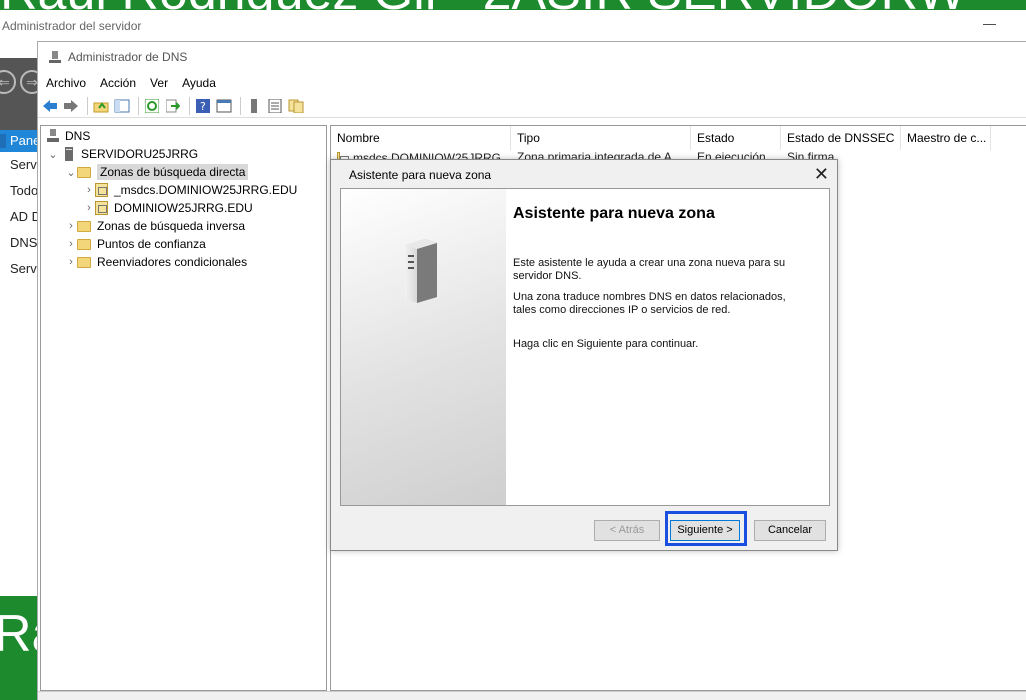 This screenshot has height=700, width=1026. What do you see at coordinates (122, 106) in the screenshot?
I see `show-tree-icon` at bounding box center [122, 106].